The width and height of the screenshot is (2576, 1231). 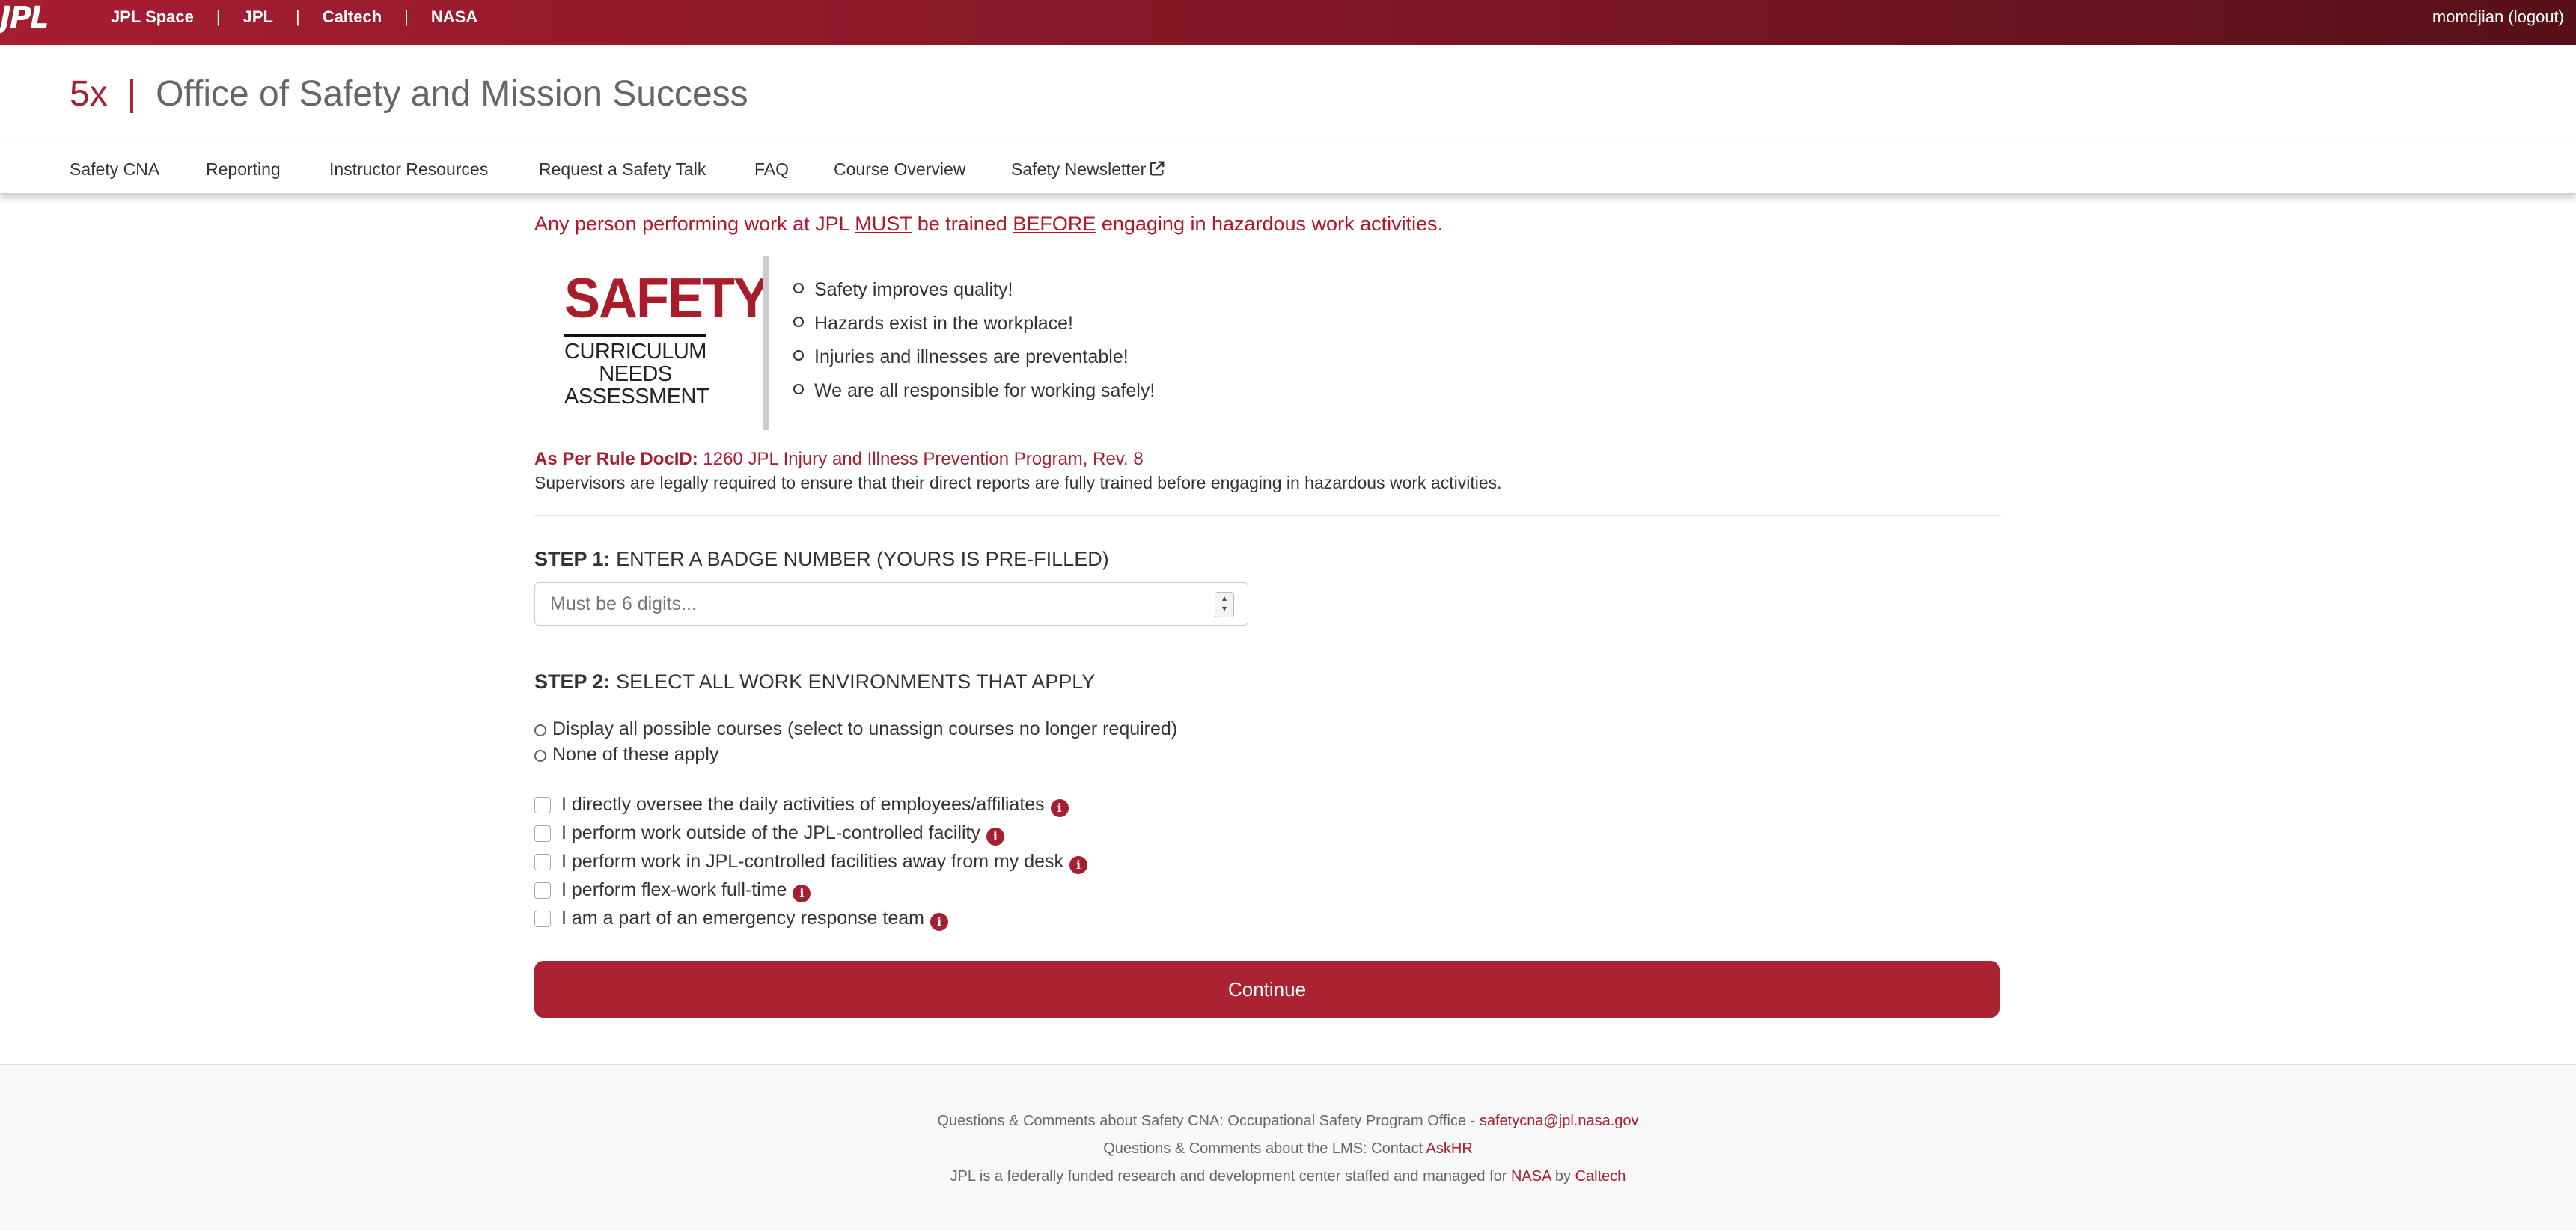 I want to click on badge-number-input, so click(x=879, y=604).